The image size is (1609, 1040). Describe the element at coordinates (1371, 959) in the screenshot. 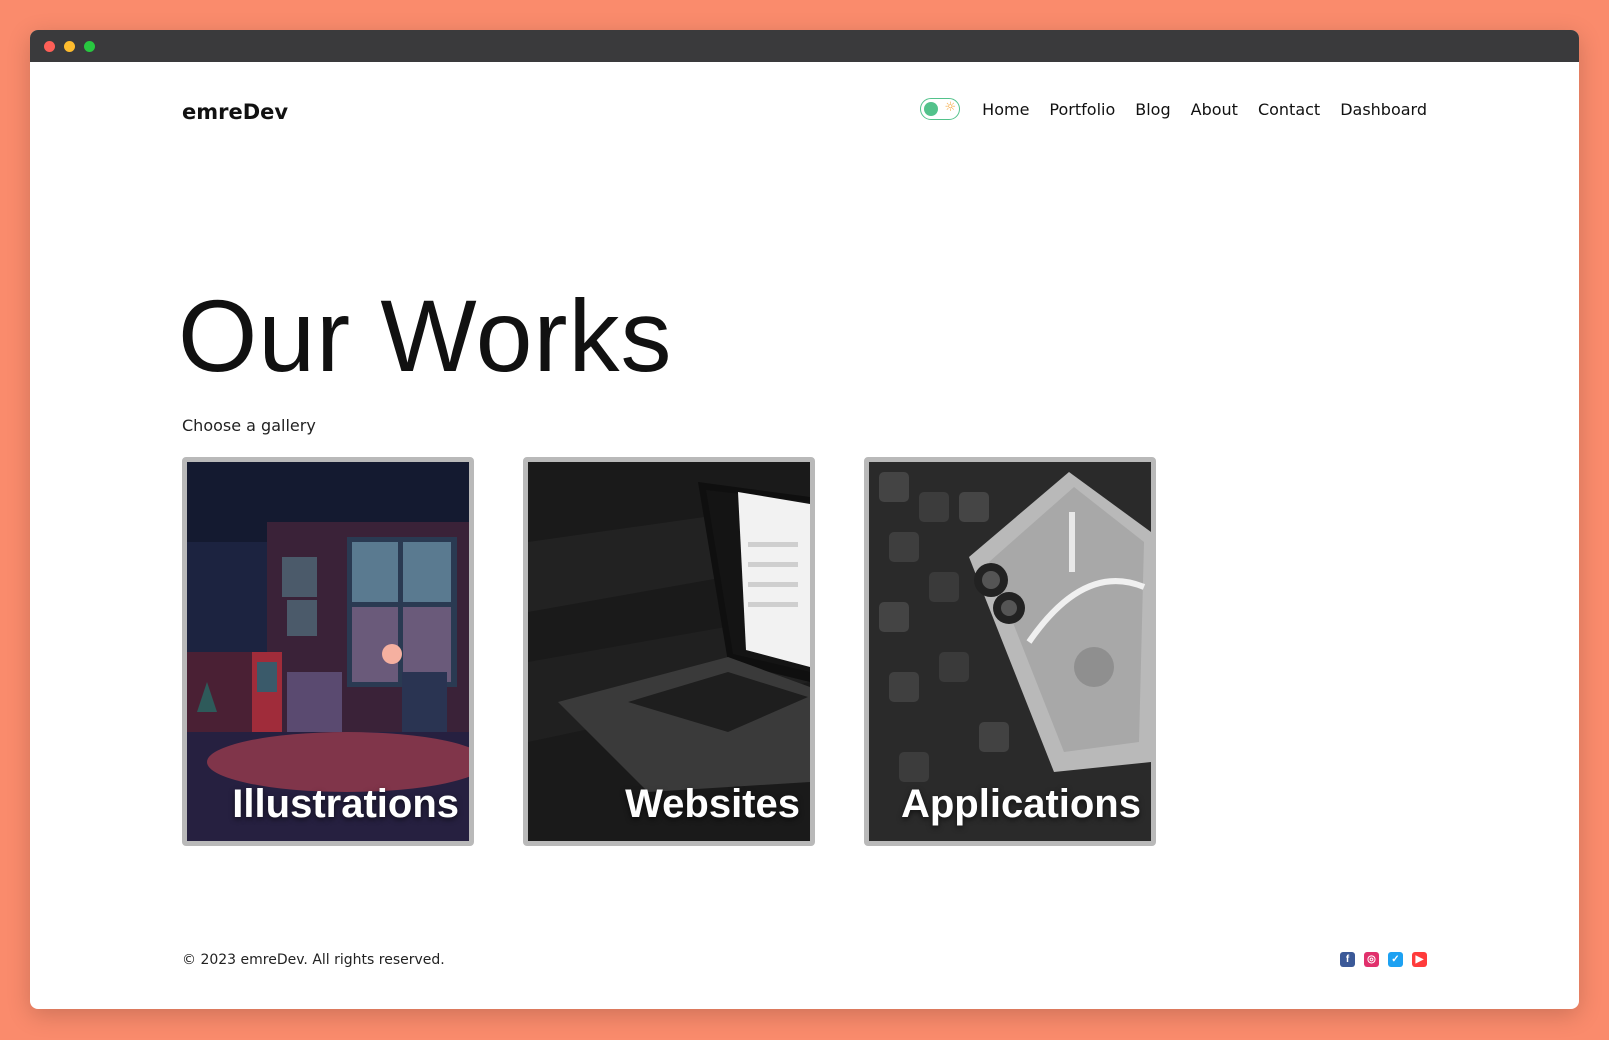

I see `instagram-icon: ◎` at that location.